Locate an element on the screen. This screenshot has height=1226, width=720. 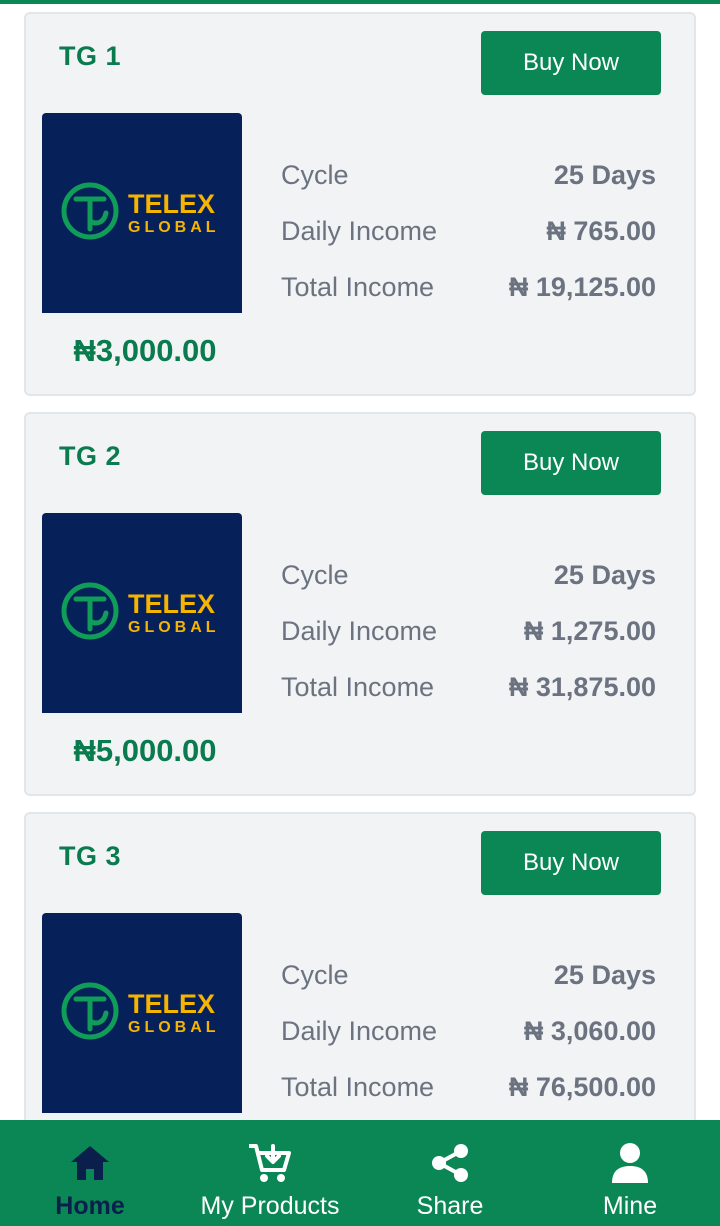
share-icon is located at coordinates (450, 1163).